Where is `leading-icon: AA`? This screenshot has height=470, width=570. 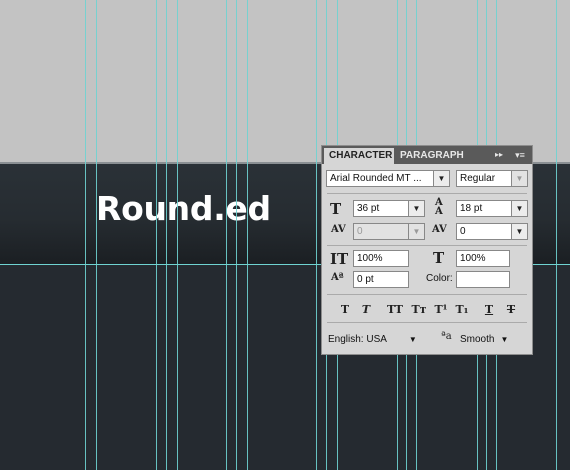 leading-icon: AA is located at coordinates (439, 207).